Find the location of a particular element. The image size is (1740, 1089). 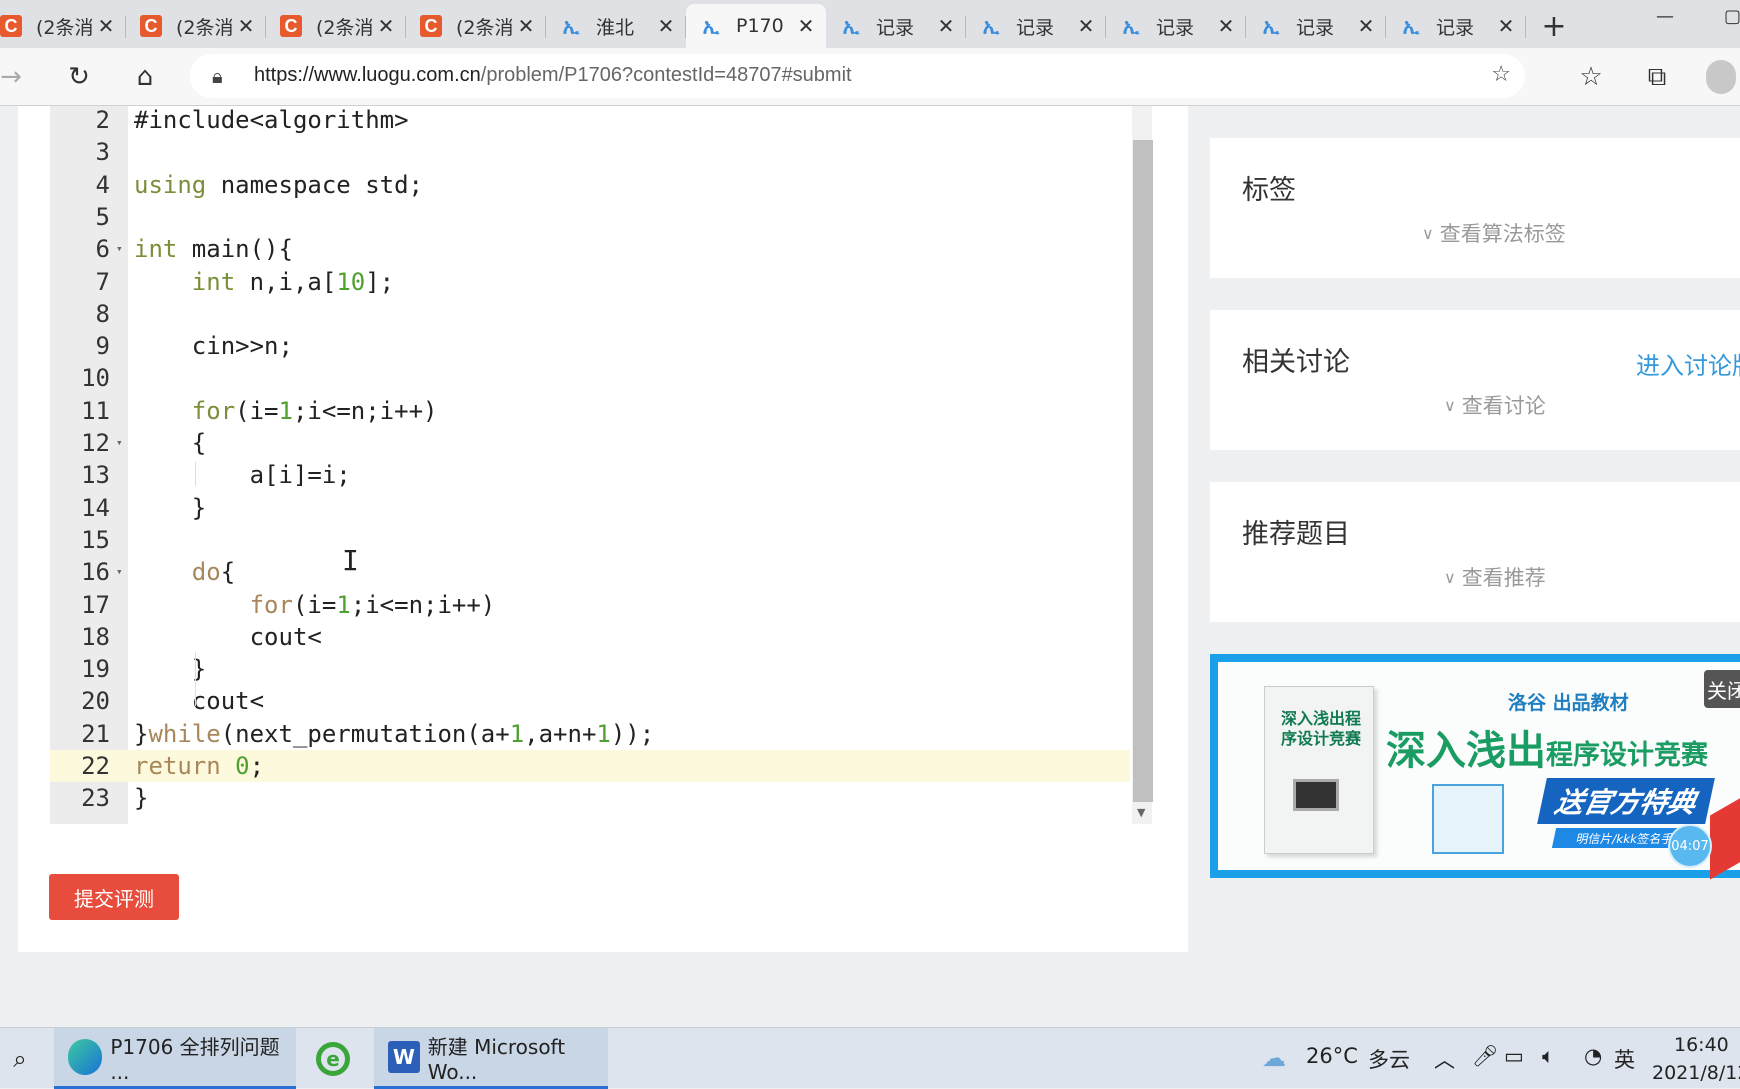

recommend-title: 推荐题目 is located at coordinates (1296, 534).